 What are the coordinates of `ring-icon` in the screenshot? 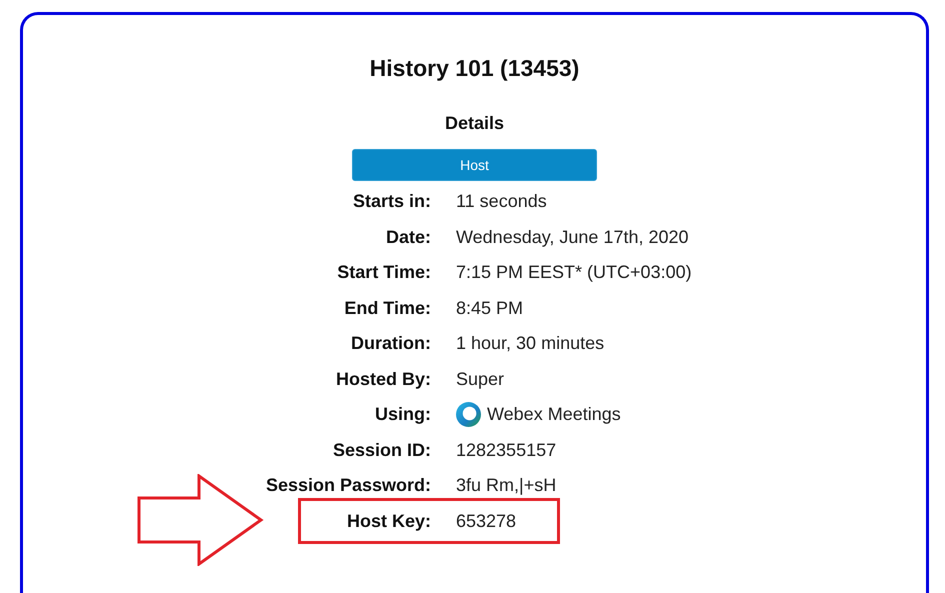 It's located at (468, 415).